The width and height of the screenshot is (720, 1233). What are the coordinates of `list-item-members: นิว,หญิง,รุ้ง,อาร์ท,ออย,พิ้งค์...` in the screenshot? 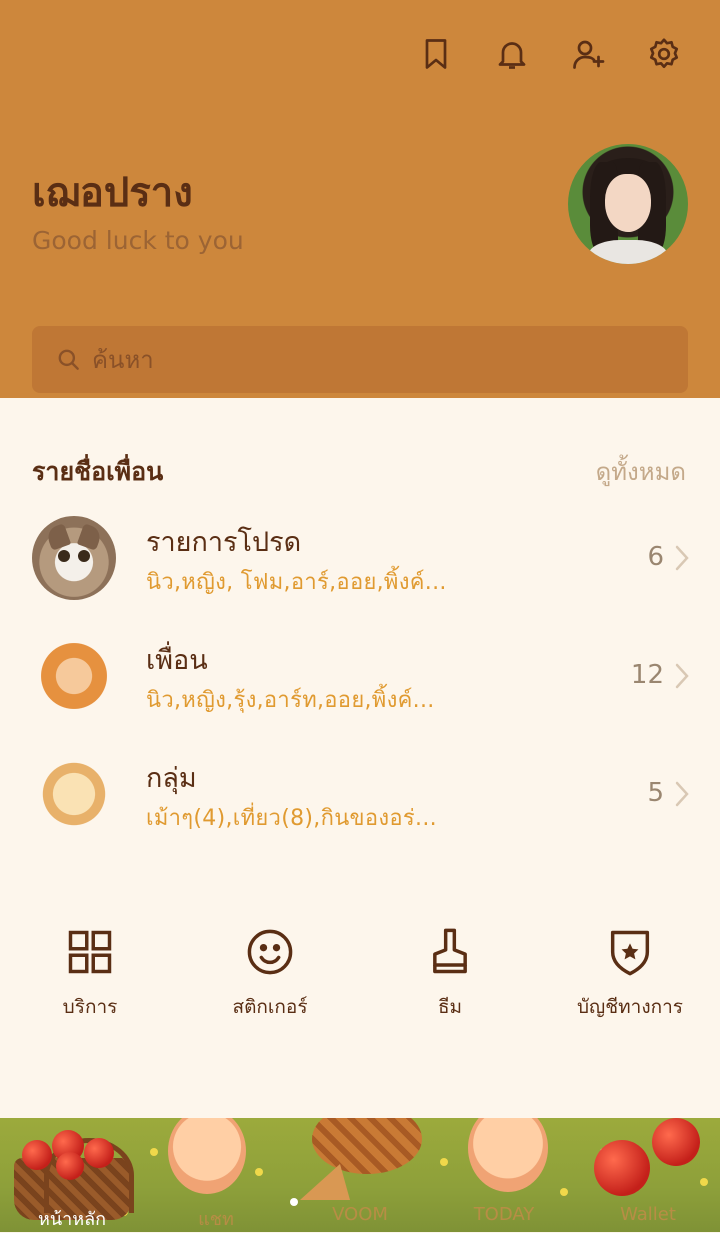 It's located at (290, 700).